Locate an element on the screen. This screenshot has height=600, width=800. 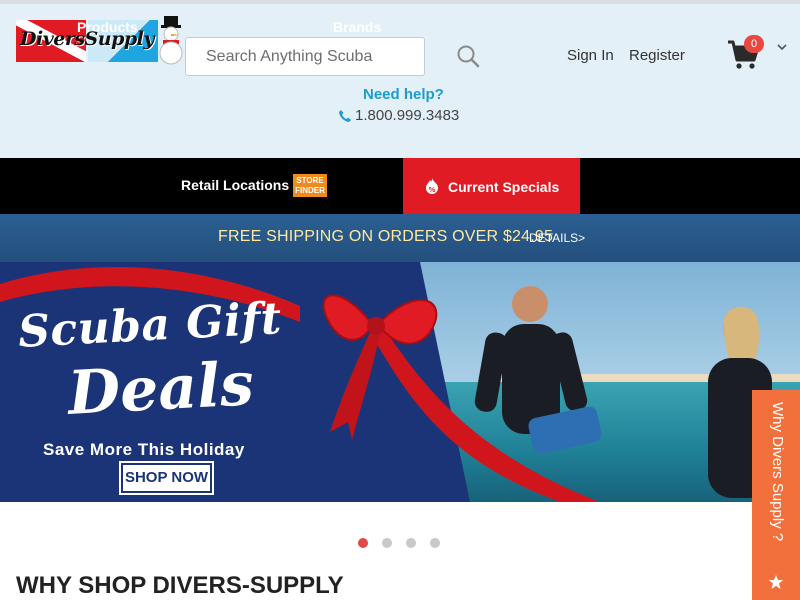
flame-percent-icon: % is located at coordinates (432, 186).